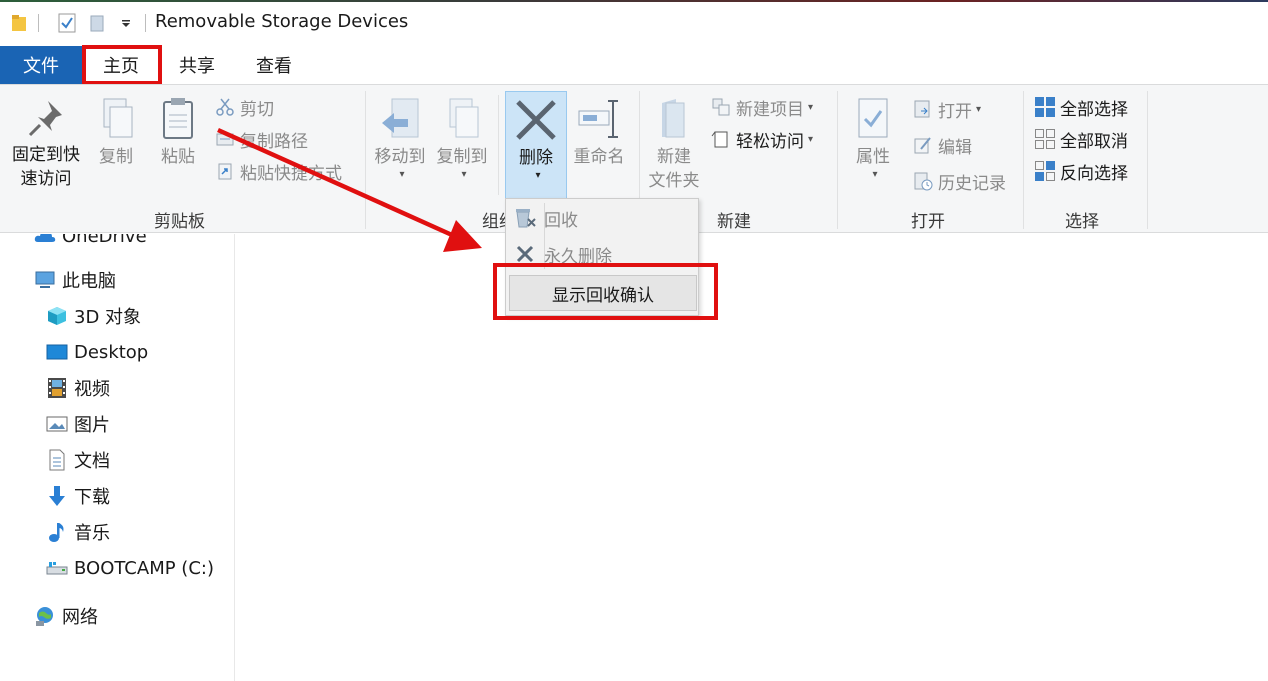 This screenshot has height=681, width=1268. I want to click on nav-label-3d-objects: 3D 对象, so click(108, 317).